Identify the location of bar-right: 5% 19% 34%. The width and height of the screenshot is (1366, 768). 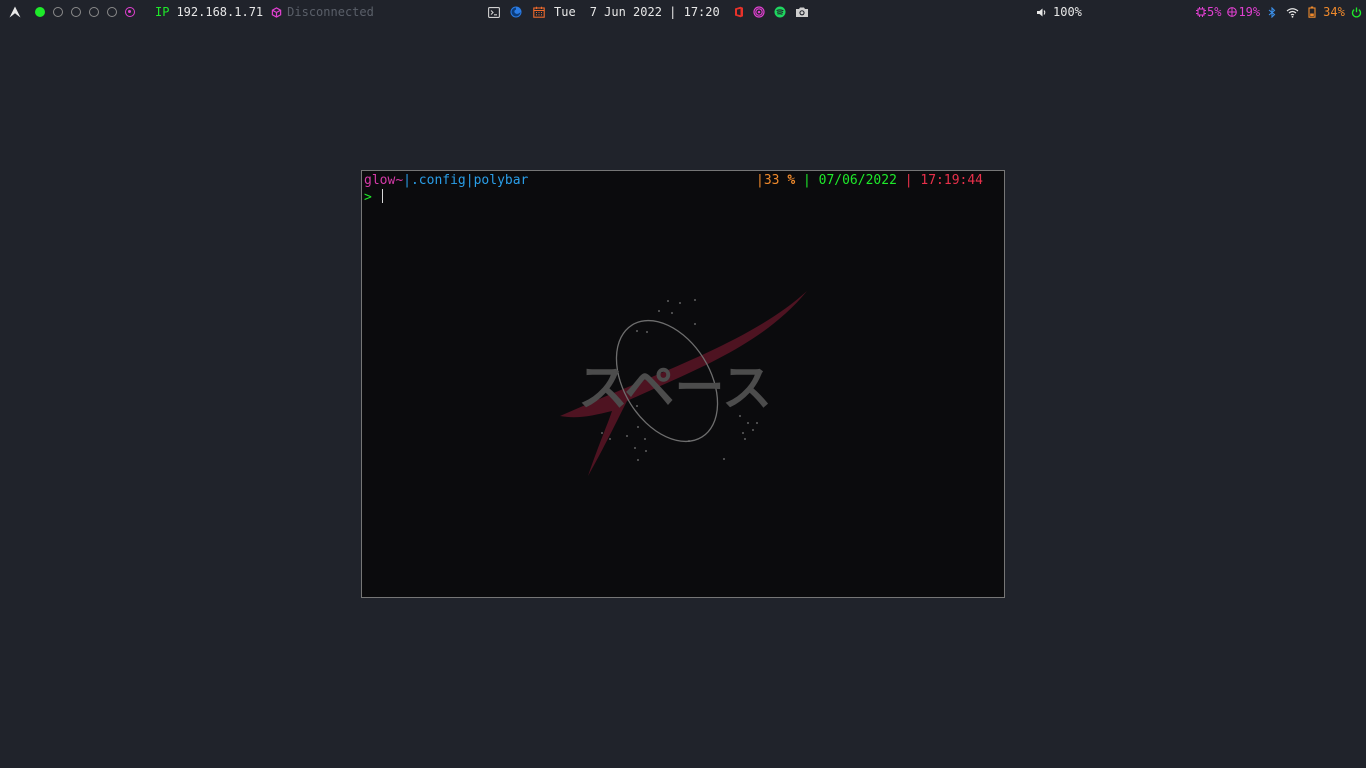
(1279, 12).